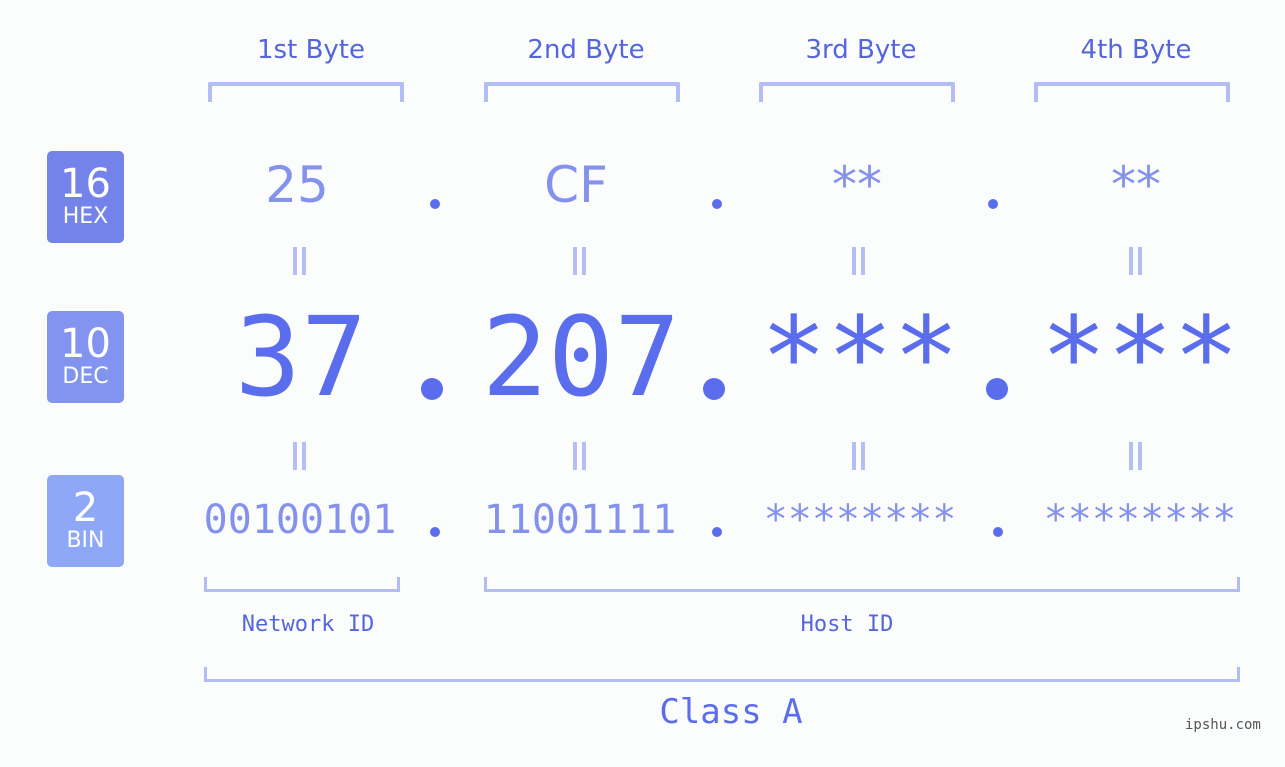 This screenshot has width=1285, height=767. What do you see at coordinates (302, 584) in the screenshot?
I see `network-id-bracket` at bounding box center [302, 584].